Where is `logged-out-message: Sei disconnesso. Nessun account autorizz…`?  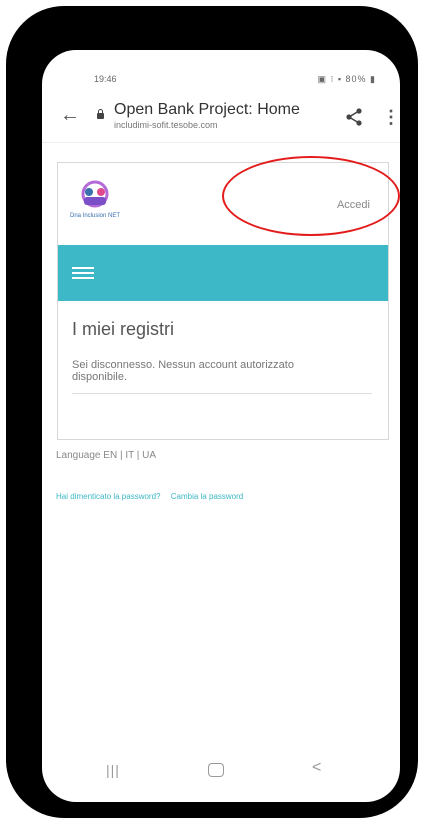
logged-out-message: Sei disconnesso. Nessun account autorizz… is located at coordinates (183, 371).